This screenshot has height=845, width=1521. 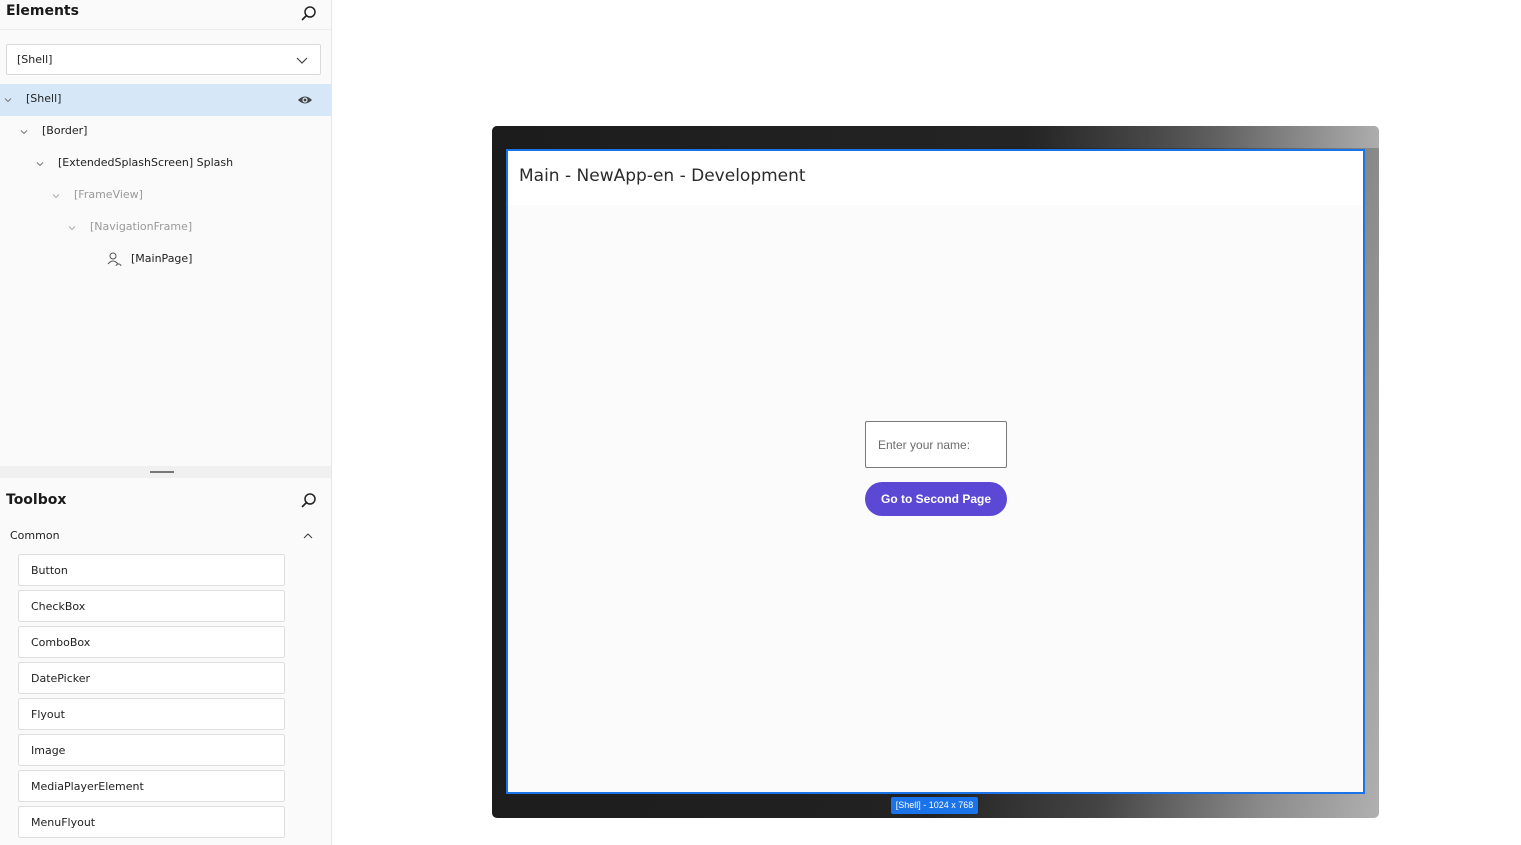 I want to click on toolbox-item-label: DatePicker, so click(x=61, y=678).